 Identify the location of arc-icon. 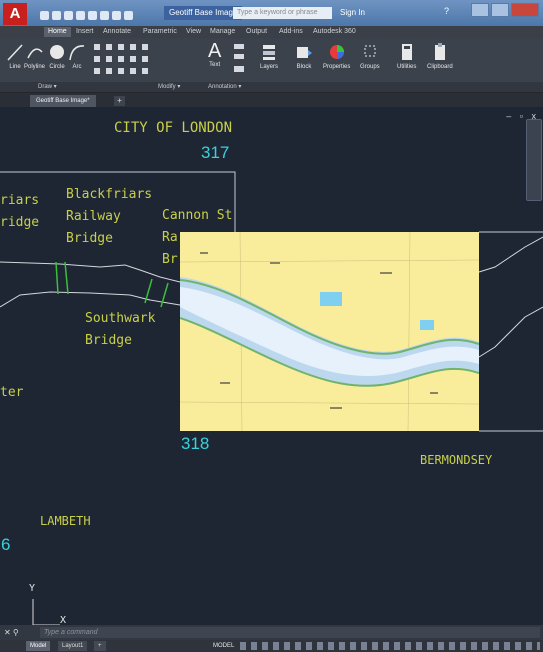
(77, 53).